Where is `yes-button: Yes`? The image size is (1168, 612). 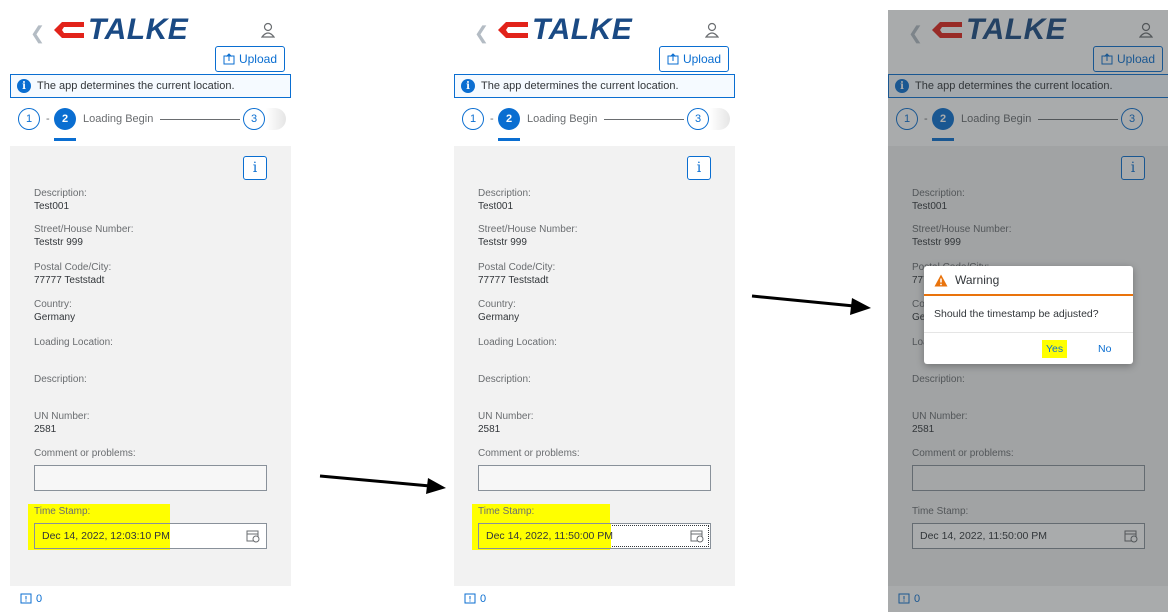 yes-button: Yes is located at coordinates (1055, 349).